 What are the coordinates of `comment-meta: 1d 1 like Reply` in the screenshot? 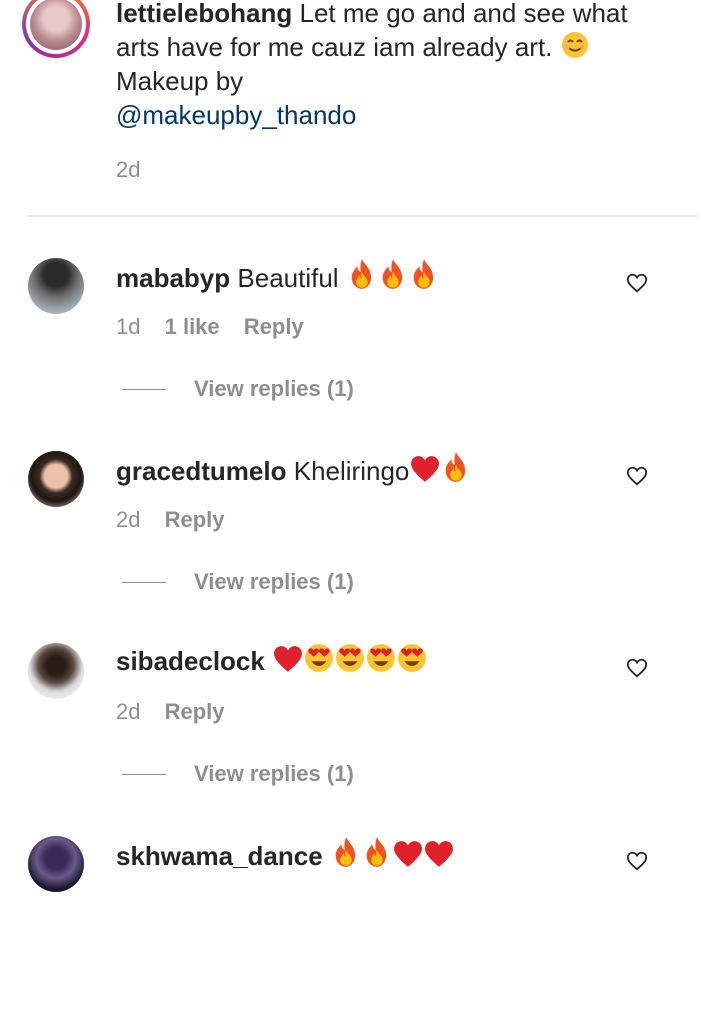 It's located at (219, 327).